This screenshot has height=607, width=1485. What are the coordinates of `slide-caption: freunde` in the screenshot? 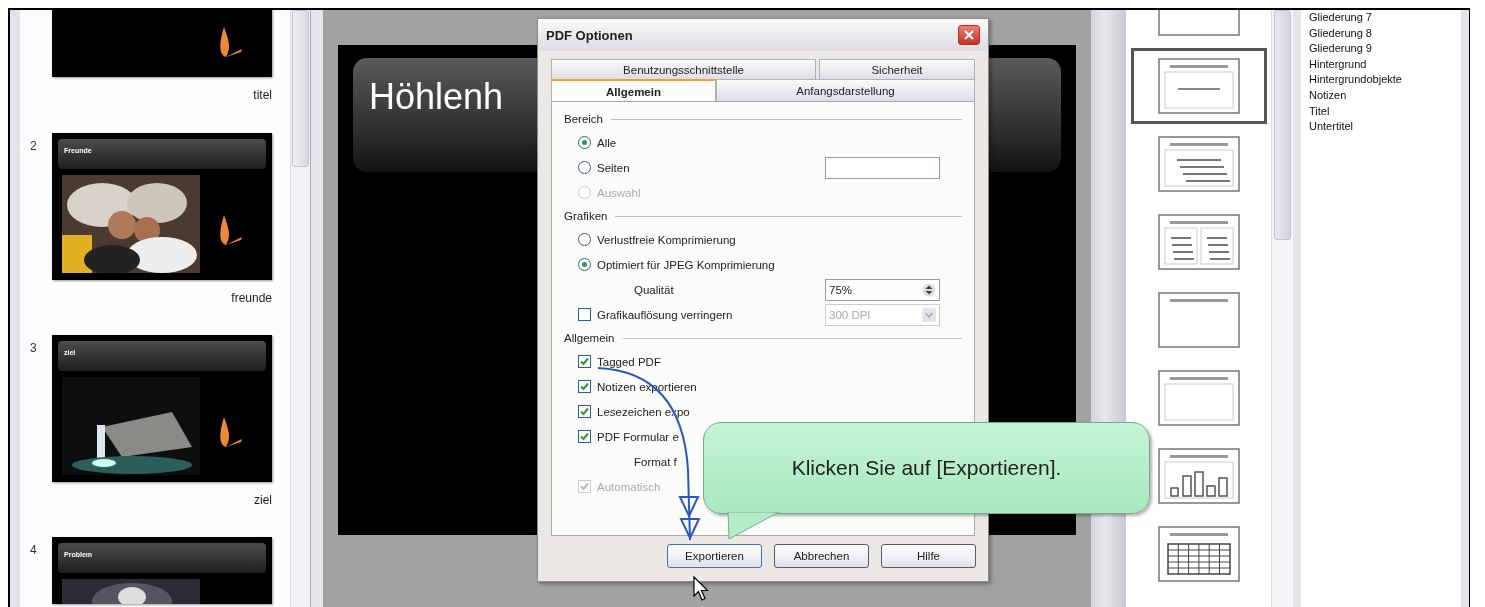 It's located at (251, 298).